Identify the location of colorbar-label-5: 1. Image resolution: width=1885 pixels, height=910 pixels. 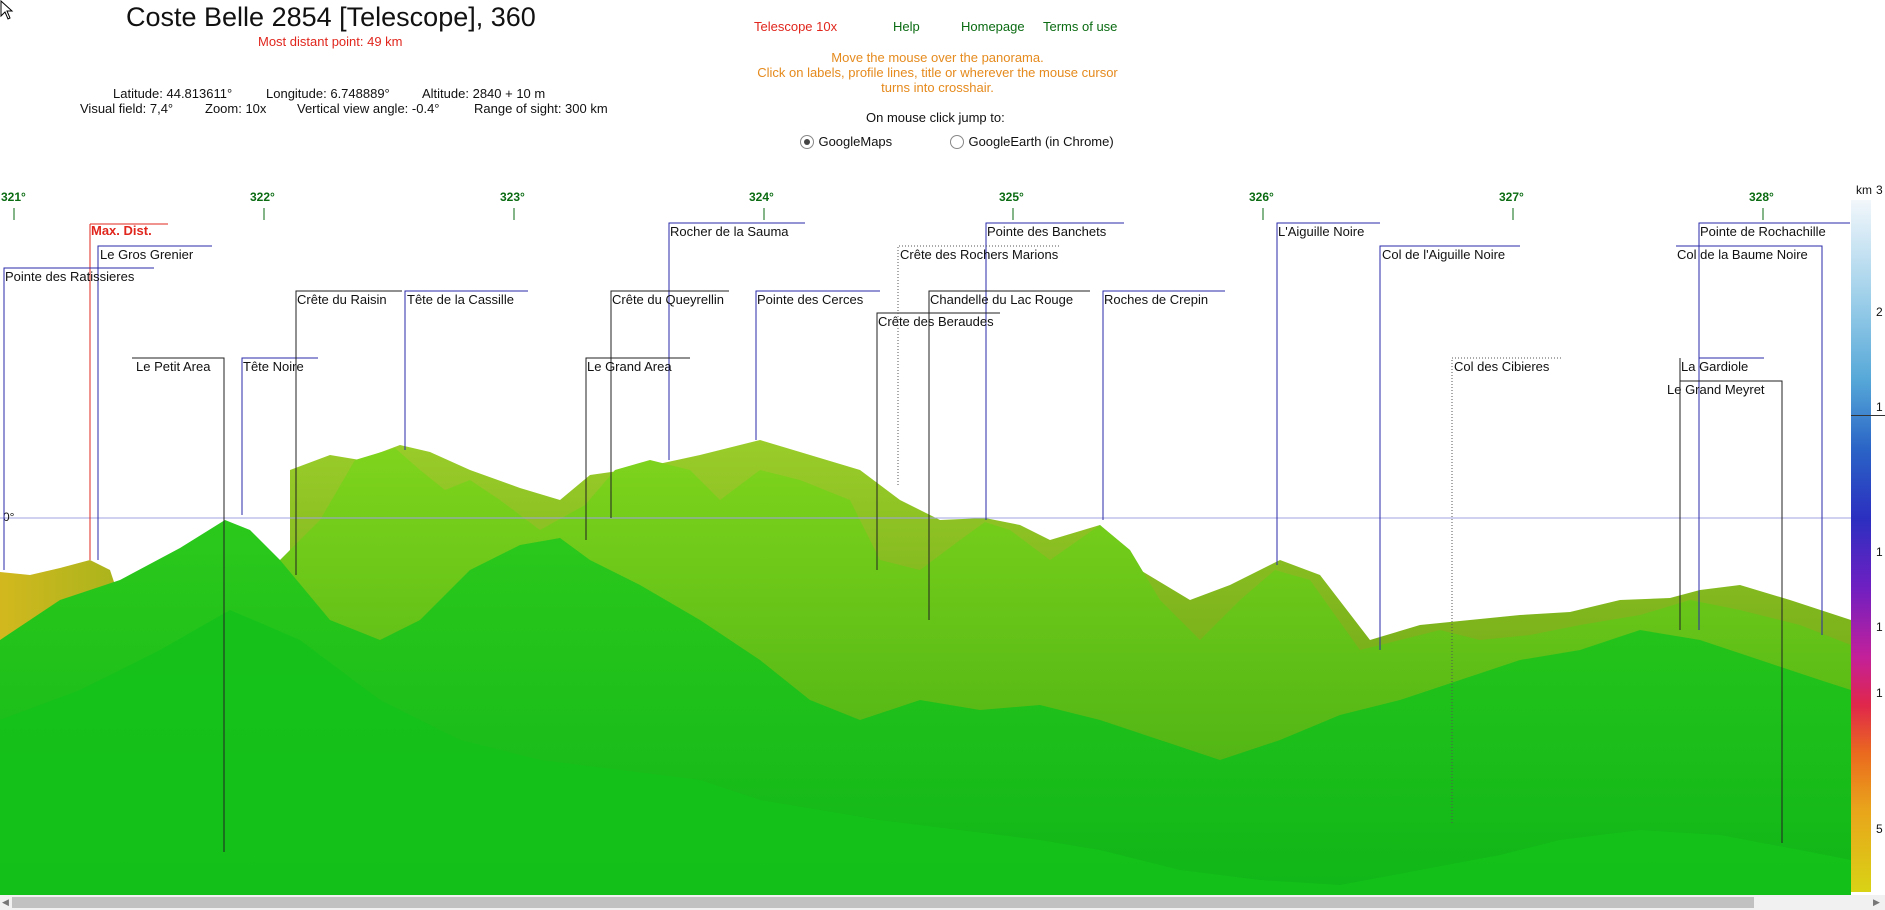
(1879, 627).